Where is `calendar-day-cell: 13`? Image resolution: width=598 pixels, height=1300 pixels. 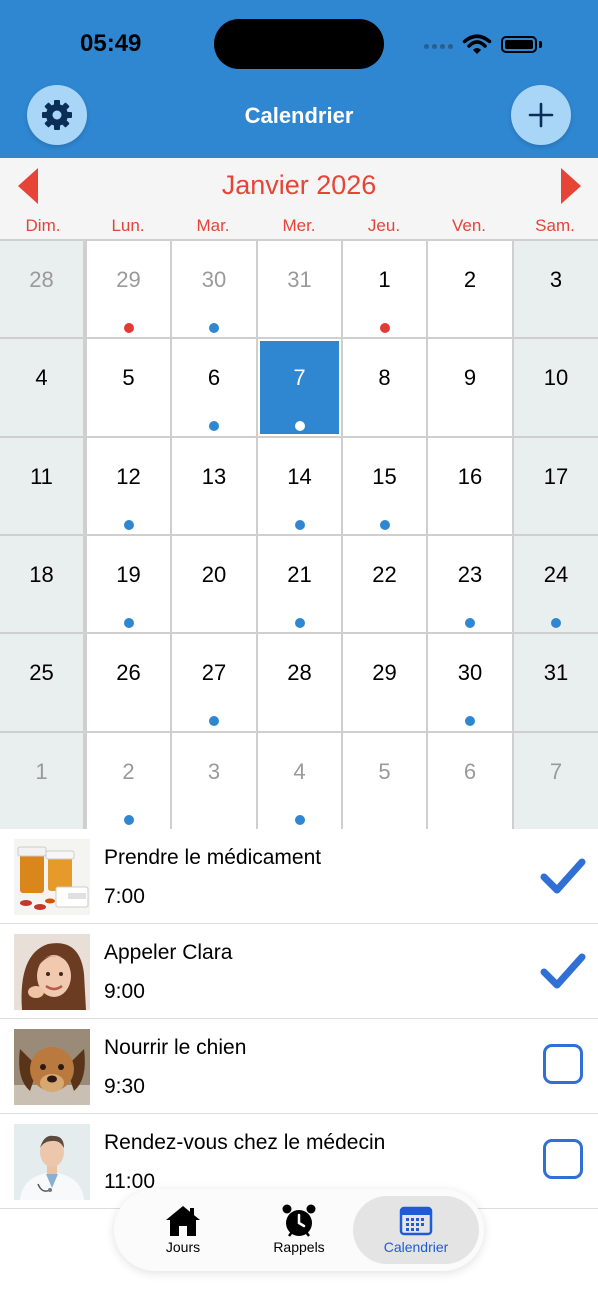 calendar-day-cell: 13 is located at coordinates (214, 486).